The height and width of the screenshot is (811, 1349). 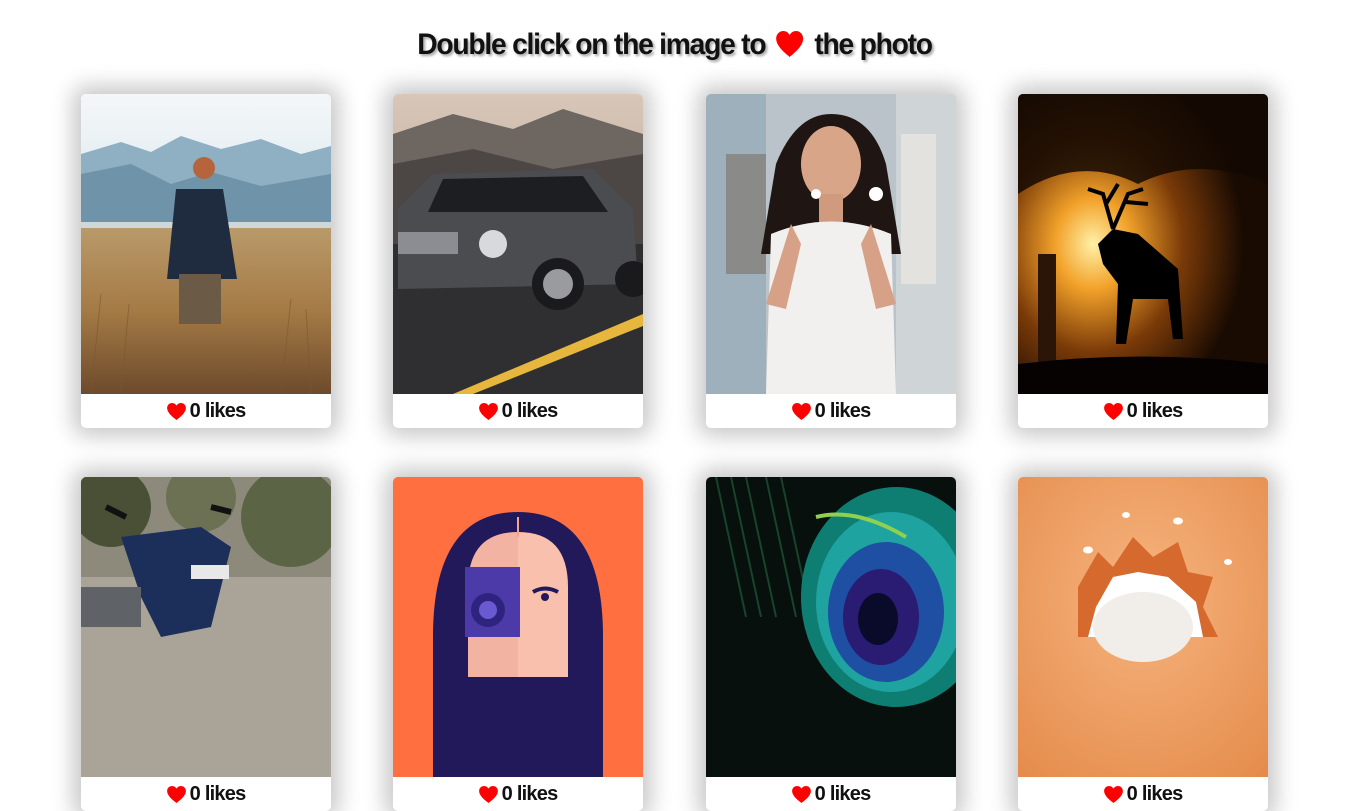 I want to click on photo-woman, so click(x=831, y=244).